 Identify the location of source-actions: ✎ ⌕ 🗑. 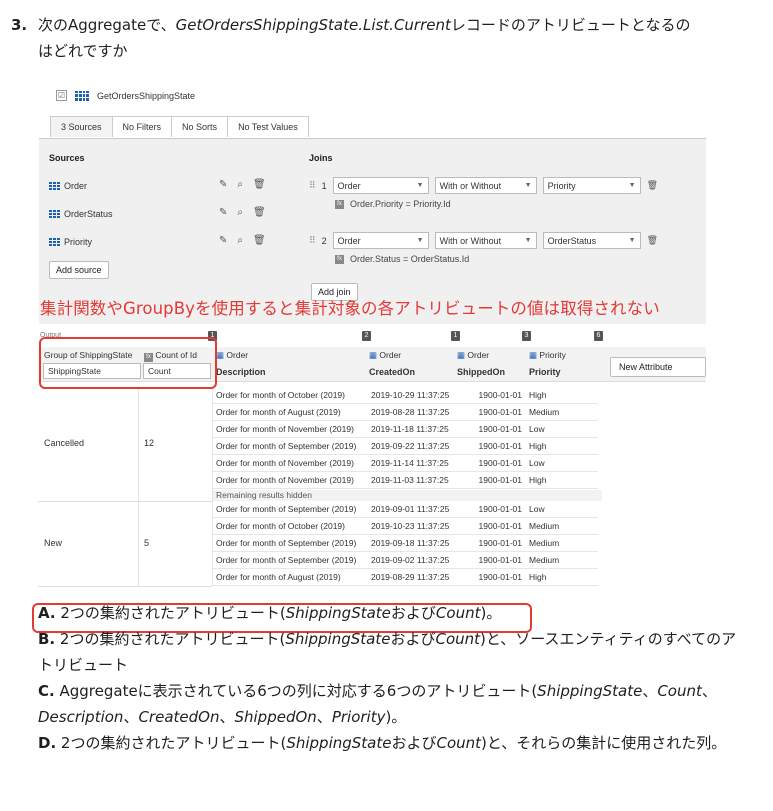
(242, 240).